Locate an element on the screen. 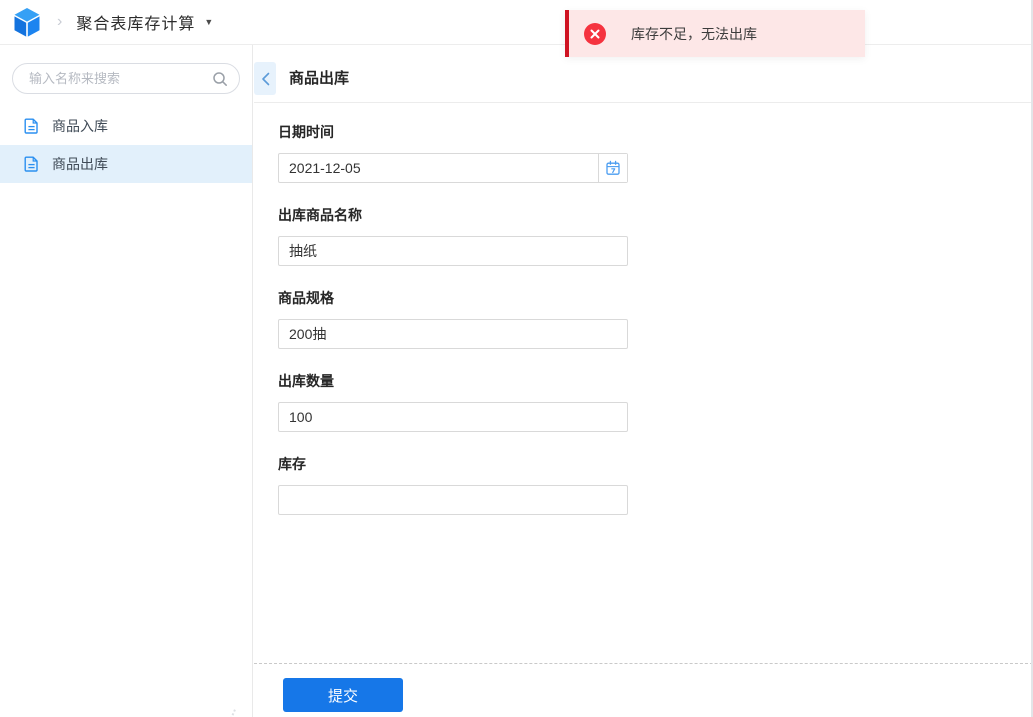 Image resolution: width=1033 pixels, height=717 pixels. field-product-name: 出库商品名称 is located at coordinates (453, 235).